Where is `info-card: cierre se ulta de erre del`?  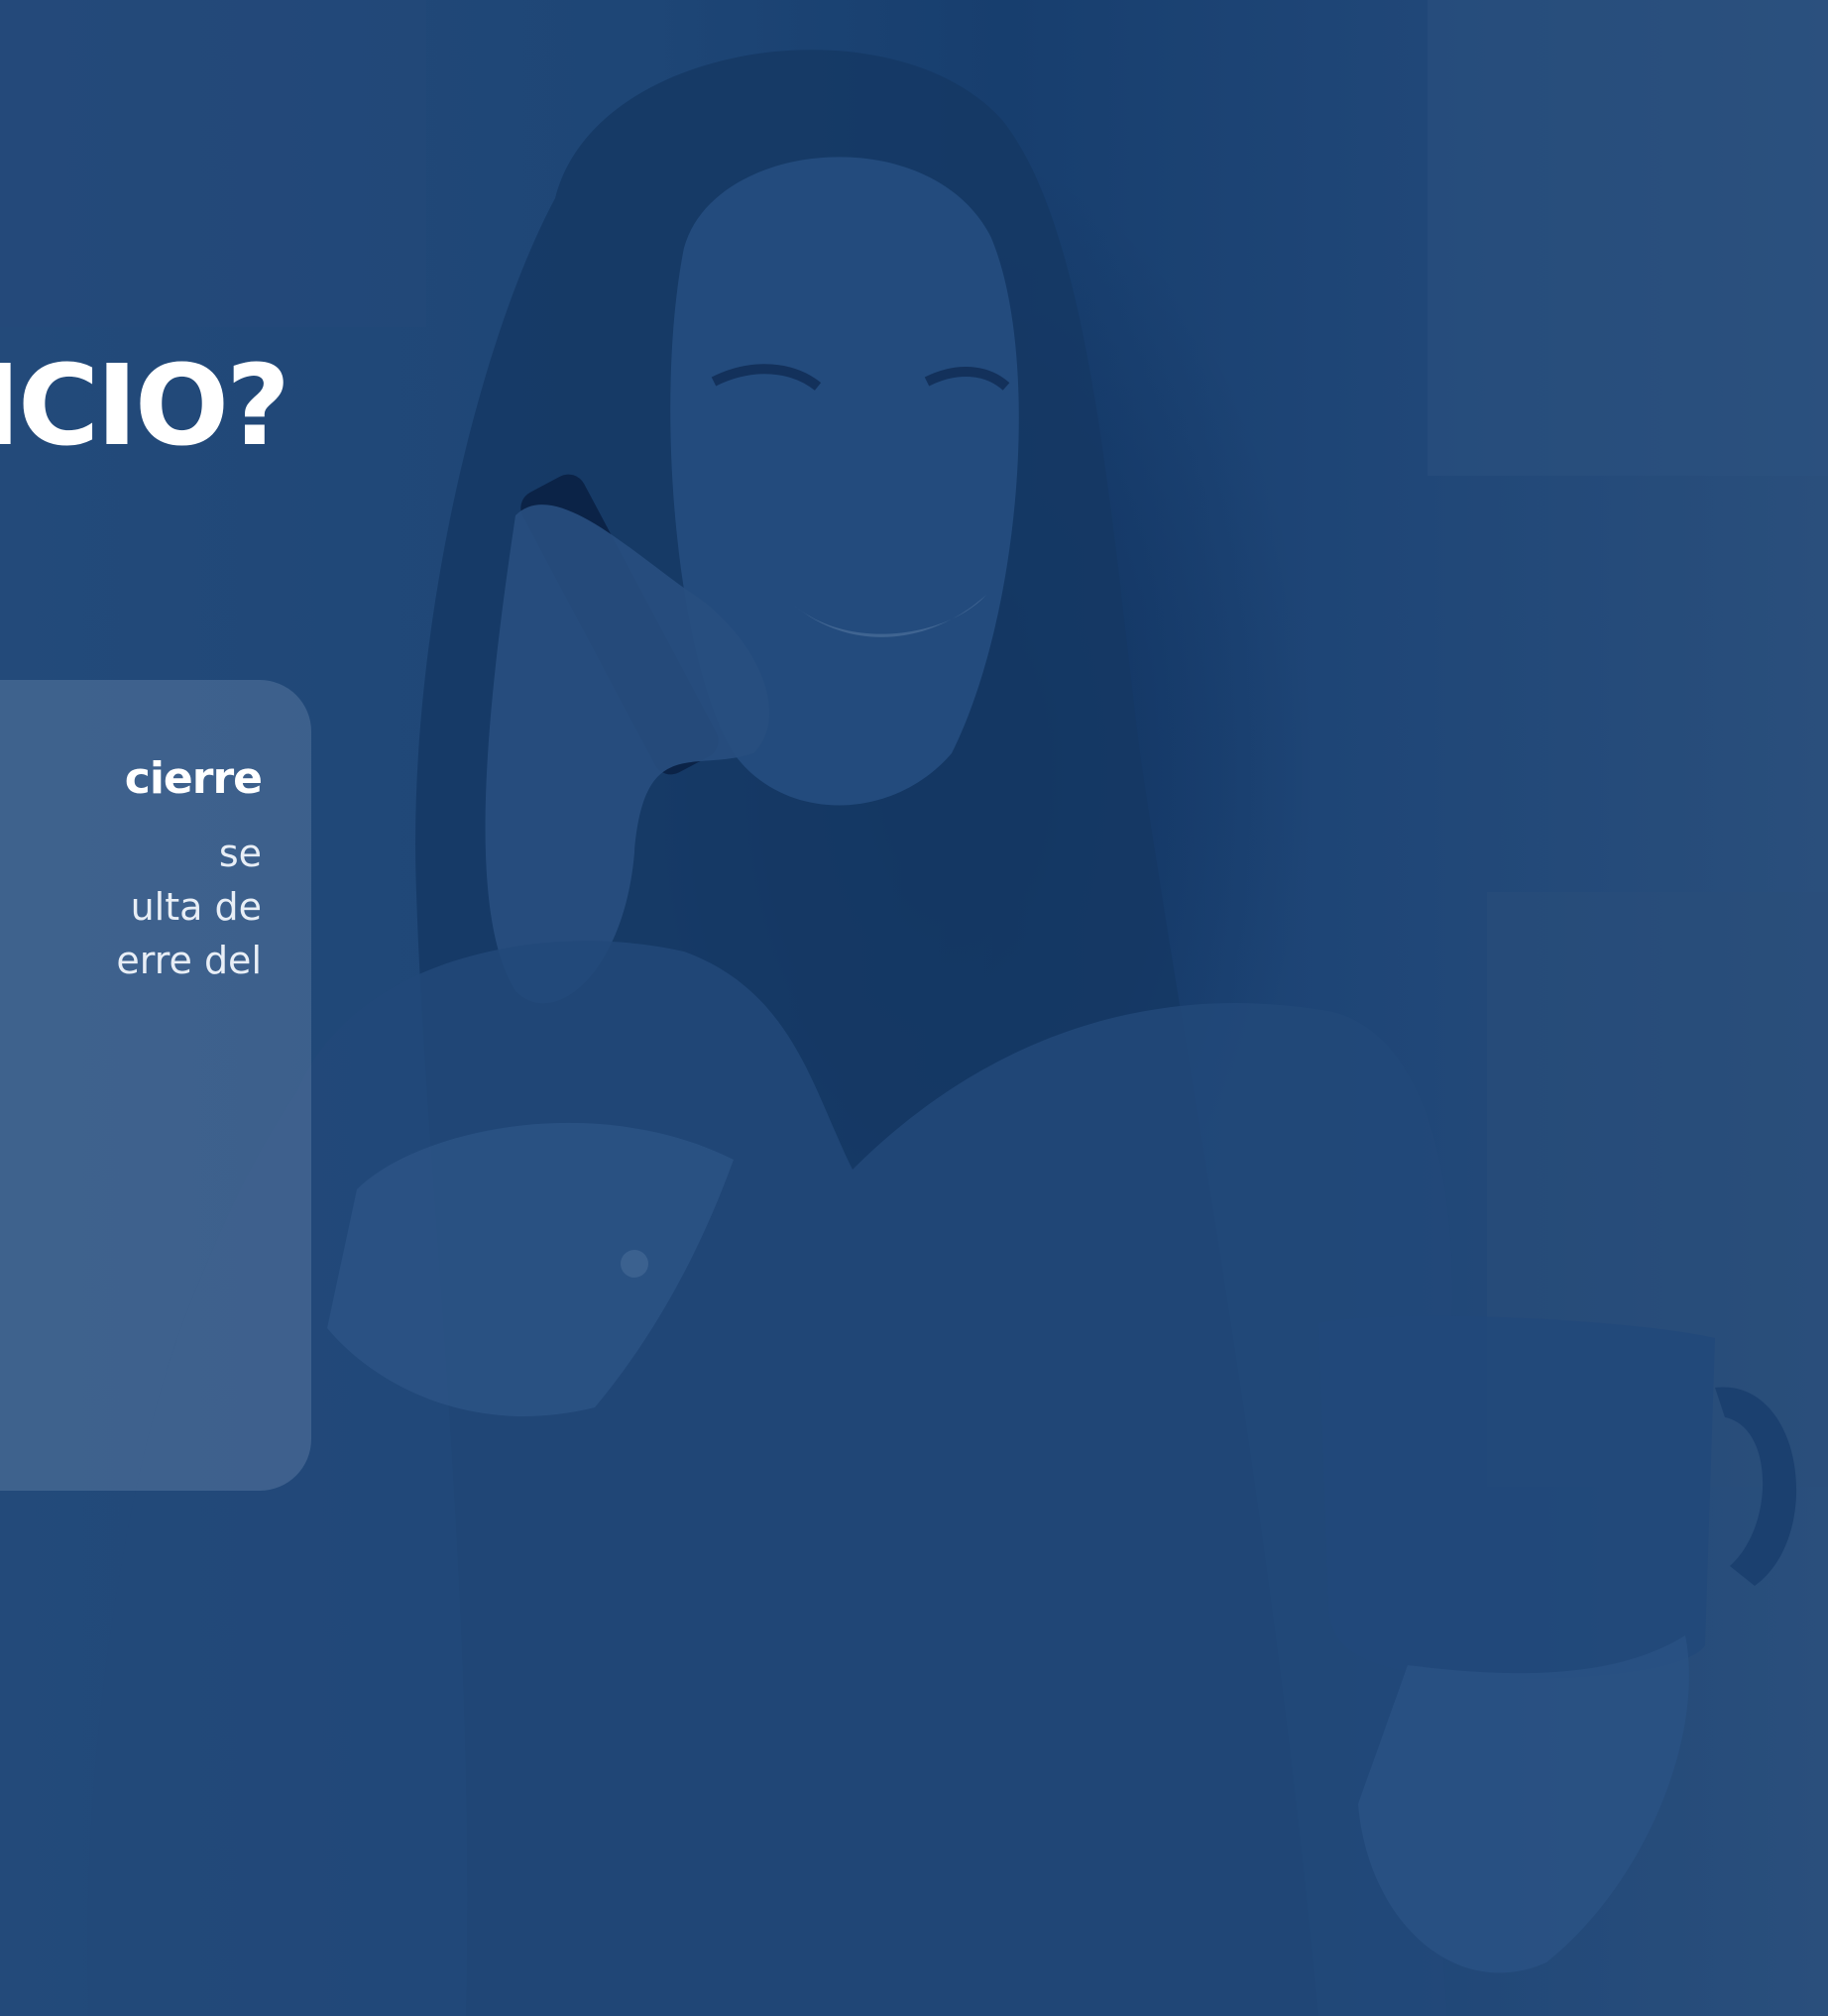
info-card: cierre se ulta de erre del is located at coordinates (155, 1085).